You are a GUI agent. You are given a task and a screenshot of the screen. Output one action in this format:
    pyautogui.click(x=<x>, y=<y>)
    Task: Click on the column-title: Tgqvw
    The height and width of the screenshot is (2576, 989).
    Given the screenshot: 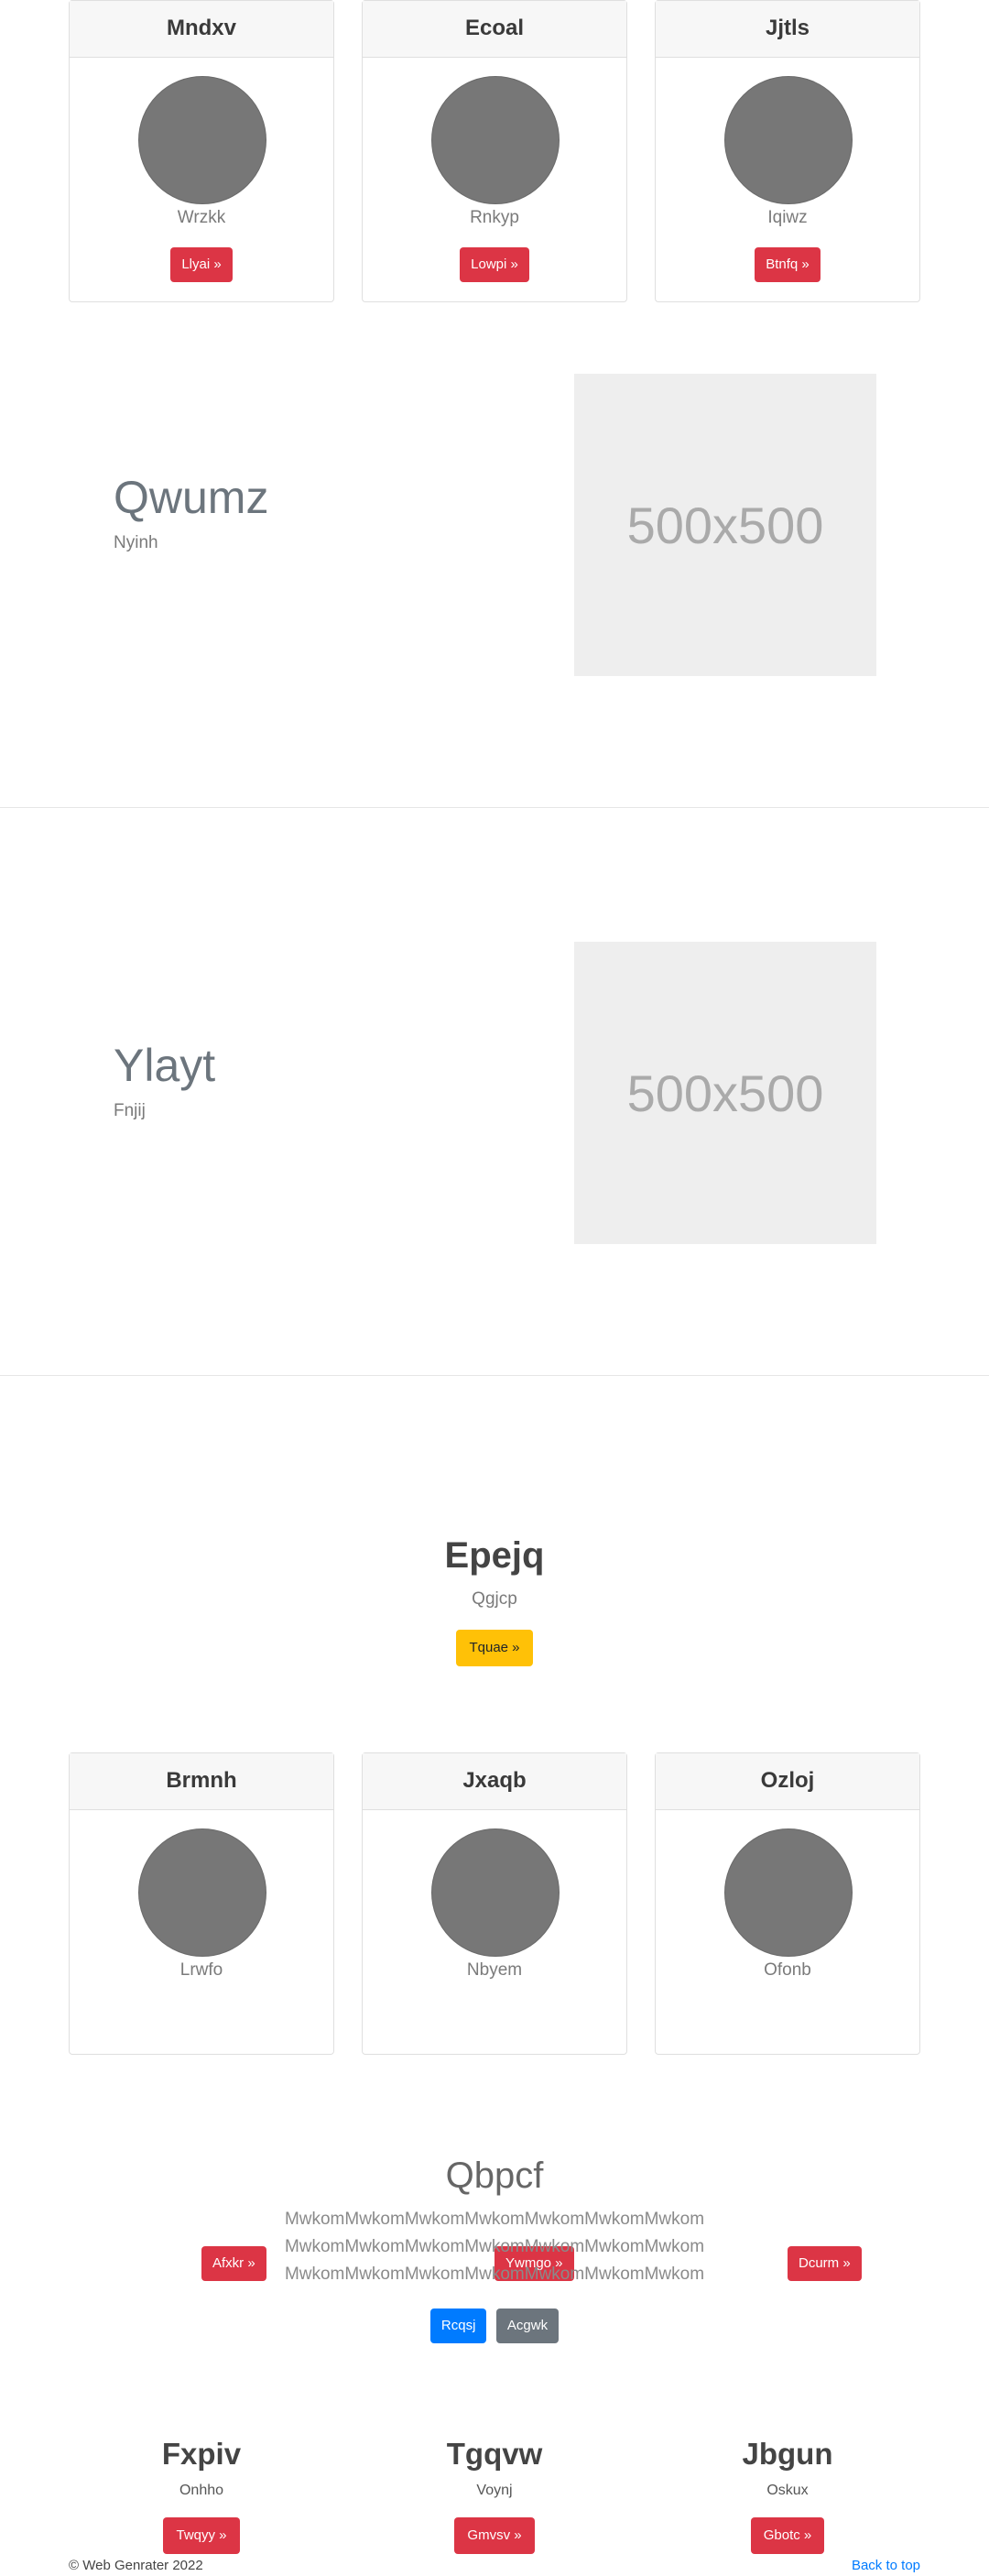 What is the action you would take?
    pyautogui.click(x=494, y=2454)
    